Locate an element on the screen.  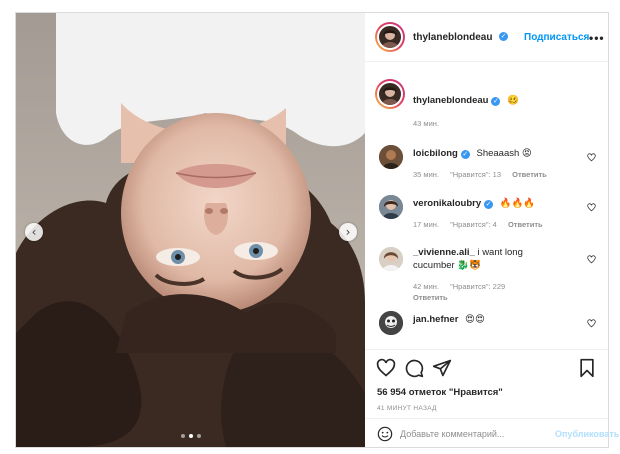
comment-likes: "Нравится": 4 is located at coordinates (473, 224).